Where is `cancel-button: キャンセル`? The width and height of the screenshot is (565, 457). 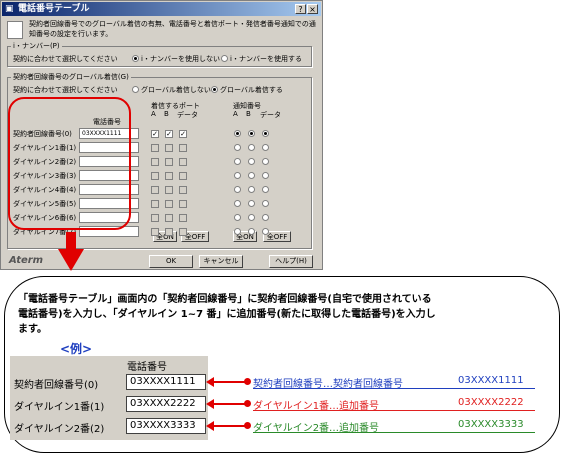 cancel-button: キャンセル is located at coordinates (221, 261).